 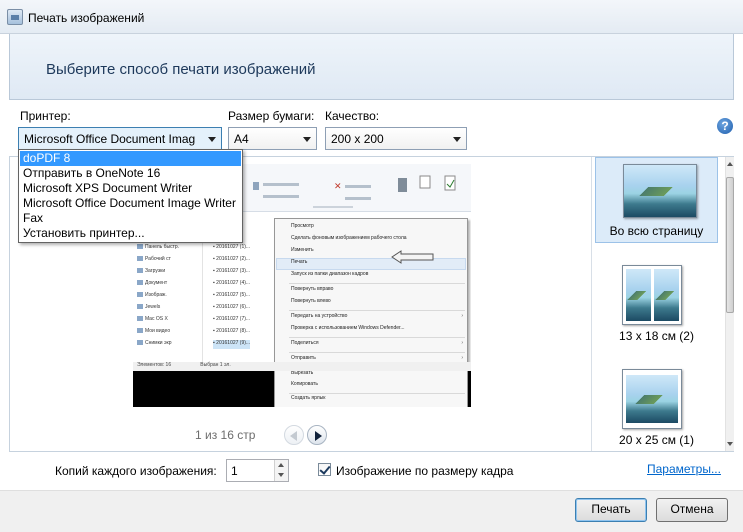 What do you see at coordinates (130, 173) in the screenshot?
I see `printer-option-onenote: Отправить в OneNote 16` at bounding box center [130, 173].